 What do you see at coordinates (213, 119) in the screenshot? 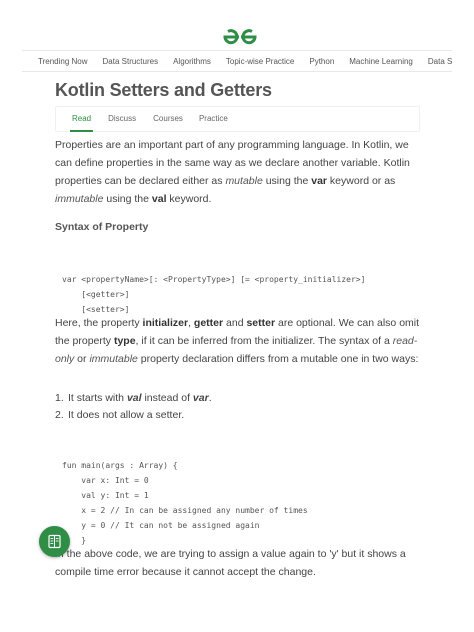
I see `tab-practice: Practice` at bounding box center [213, 119].